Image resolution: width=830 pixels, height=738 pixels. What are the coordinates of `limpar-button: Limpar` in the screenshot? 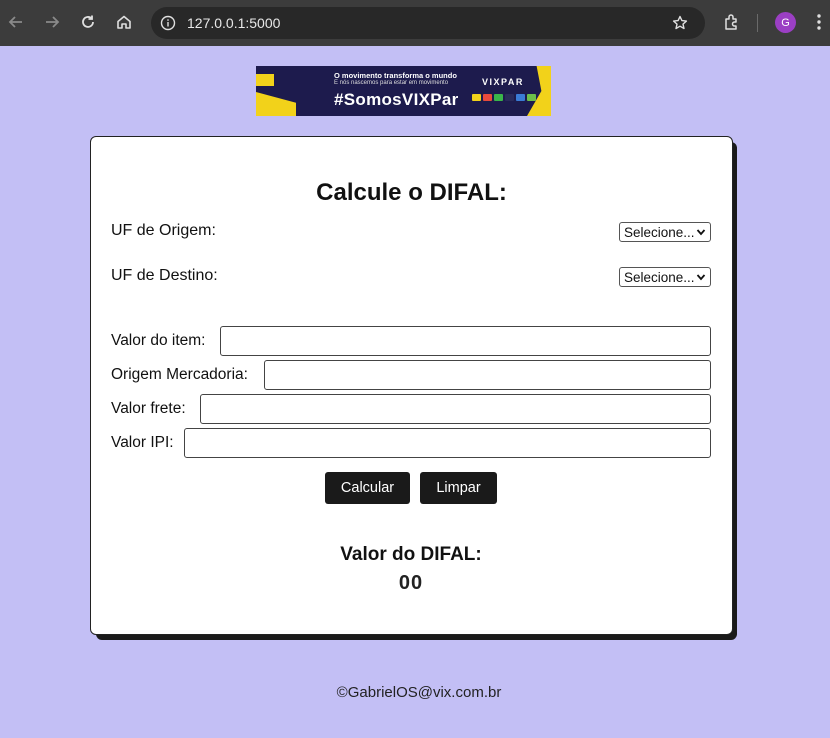 It's located at (458, 488).